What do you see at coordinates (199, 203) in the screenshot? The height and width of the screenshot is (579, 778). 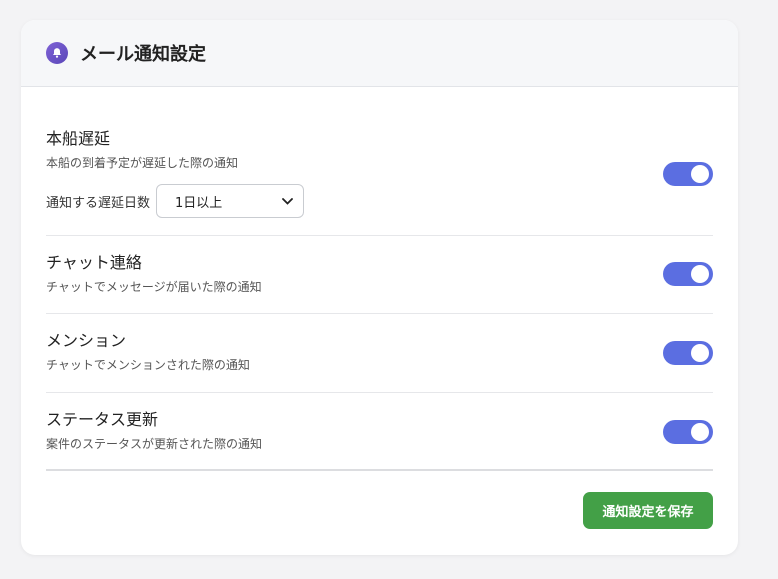 I see `delay-days-value: 1日以上` at bounding box center [199, 203].